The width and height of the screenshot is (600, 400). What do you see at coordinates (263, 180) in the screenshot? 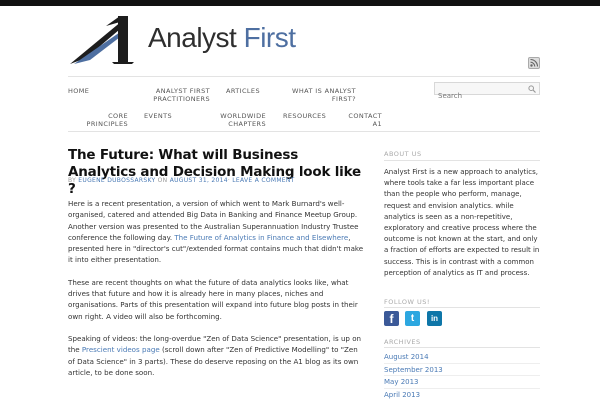
I see `leave-comment-link: LEAVE A COMMENT` at bounding box center [263, 180].